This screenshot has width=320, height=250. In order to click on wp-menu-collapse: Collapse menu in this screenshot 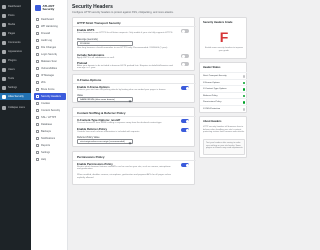, I will do `click(15, 107)`.